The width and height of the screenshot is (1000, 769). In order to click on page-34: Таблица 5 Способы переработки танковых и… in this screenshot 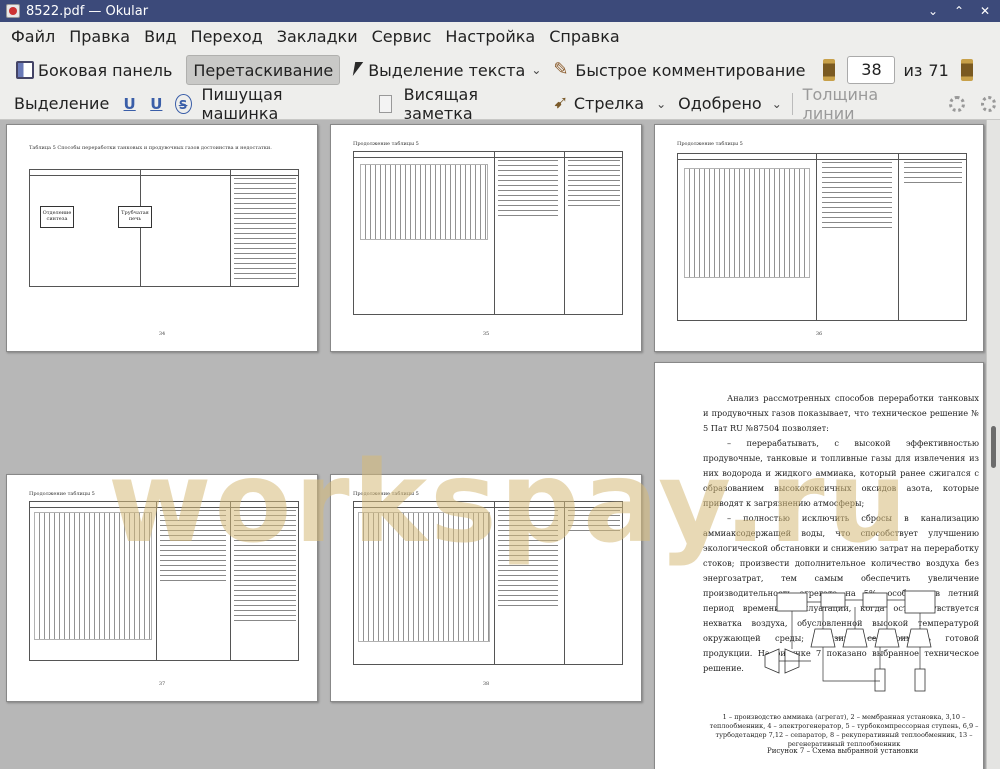, I will do `click(162, 238)`.